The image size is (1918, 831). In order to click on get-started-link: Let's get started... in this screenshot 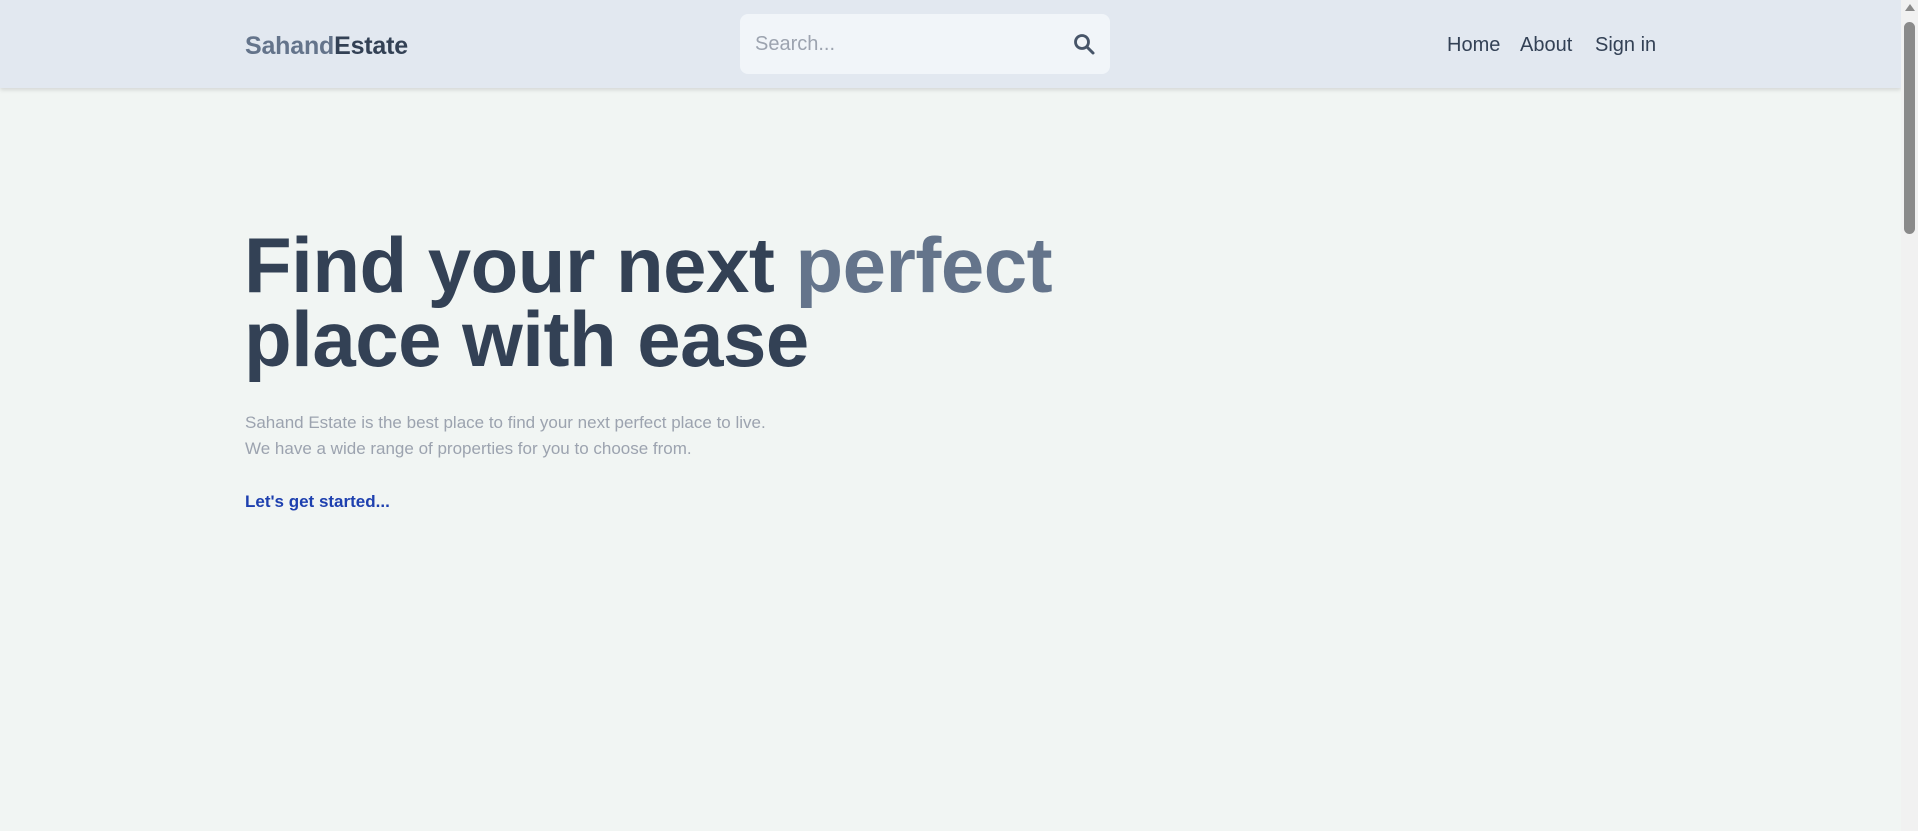, I will do `click(317, 502)`.